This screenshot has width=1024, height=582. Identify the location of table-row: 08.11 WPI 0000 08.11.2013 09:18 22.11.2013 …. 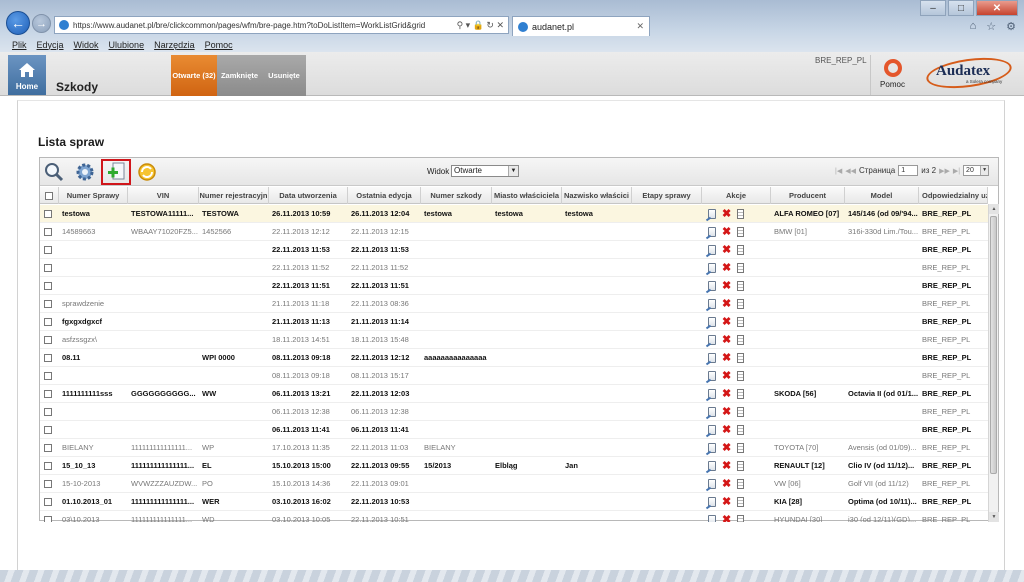
(514, 358).